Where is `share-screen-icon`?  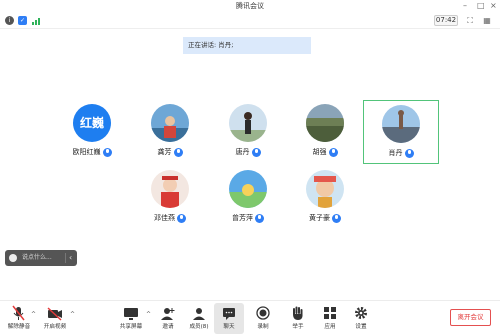
share-screen-icon is located at coordinates (131, 313).